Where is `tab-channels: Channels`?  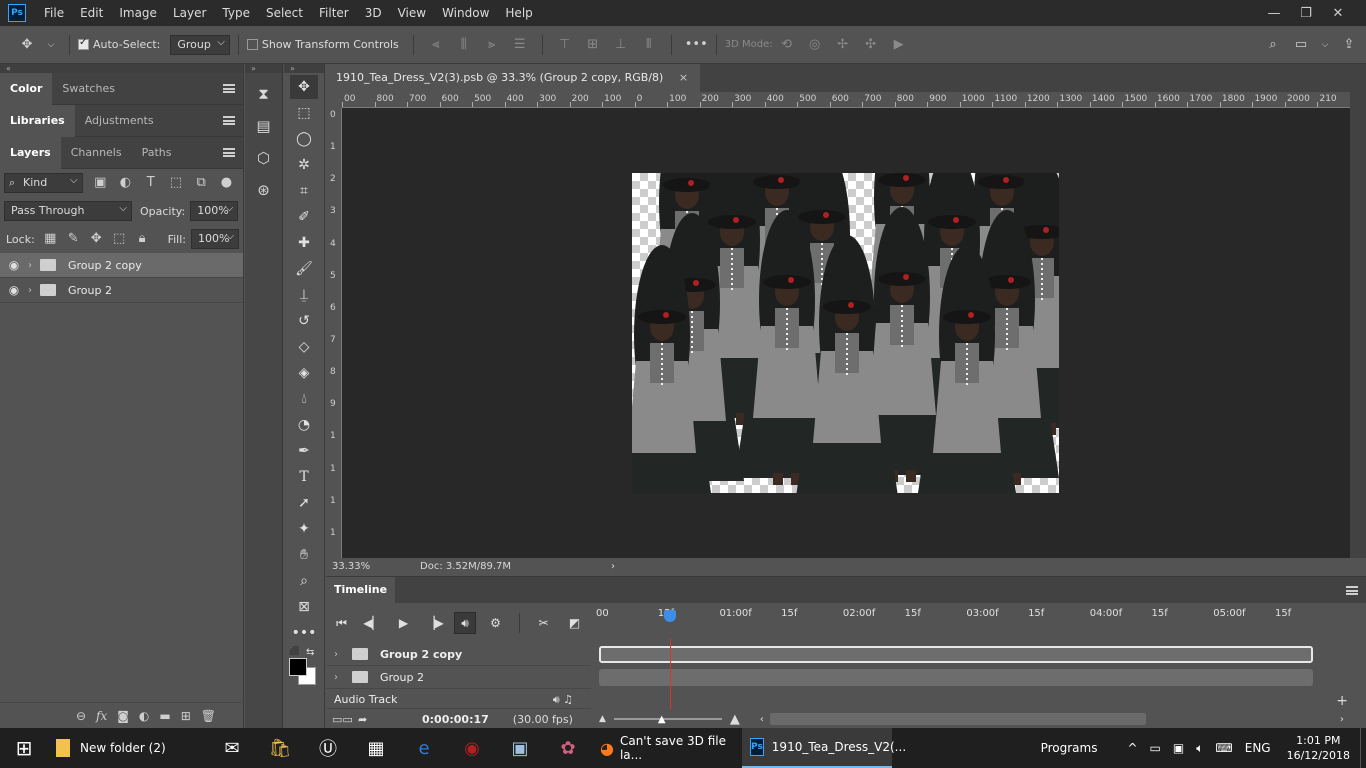
tab-channels: Channels is located at coordinates (96, 153).